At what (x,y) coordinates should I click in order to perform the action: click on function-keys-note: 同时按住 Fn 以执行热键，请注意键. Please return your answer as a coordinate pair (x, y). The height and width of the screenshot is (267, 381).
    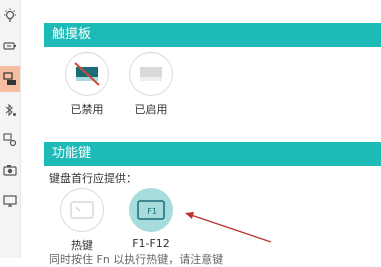
    Looking at the image, I should click on (136, 259).